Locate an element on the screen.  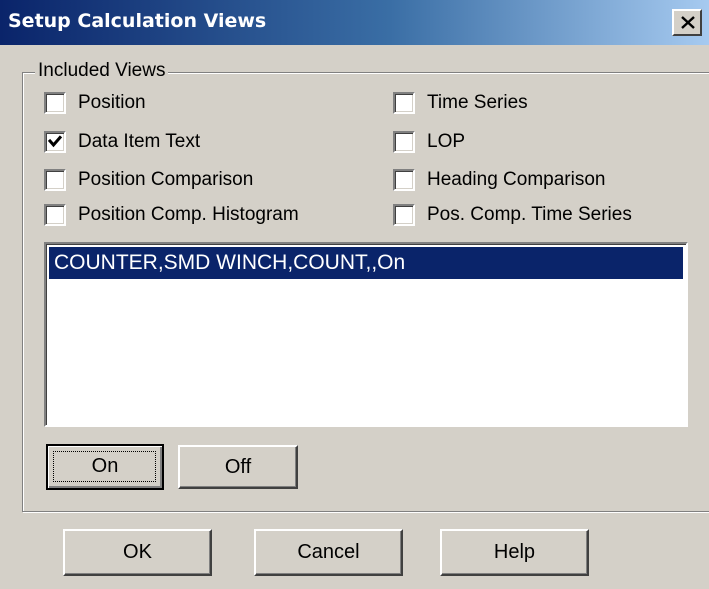
checkmark-icon is located at coordinates (55, 141).